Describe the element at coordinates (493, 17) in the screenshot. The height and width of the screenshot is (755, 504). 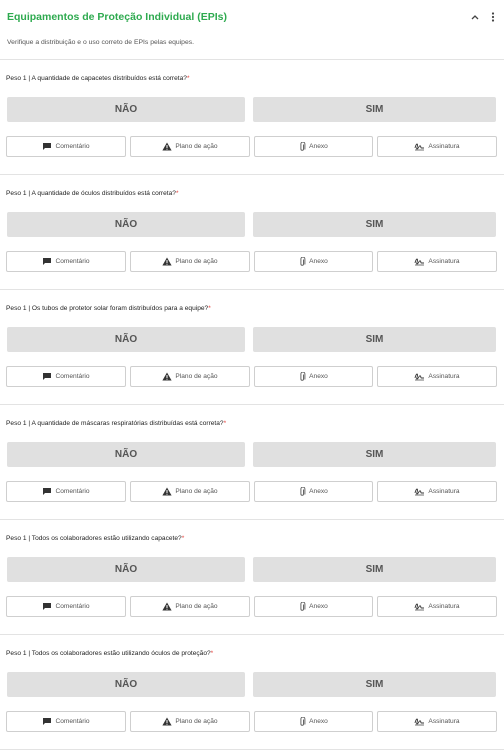
I see `more-vertical-icon` at that location.